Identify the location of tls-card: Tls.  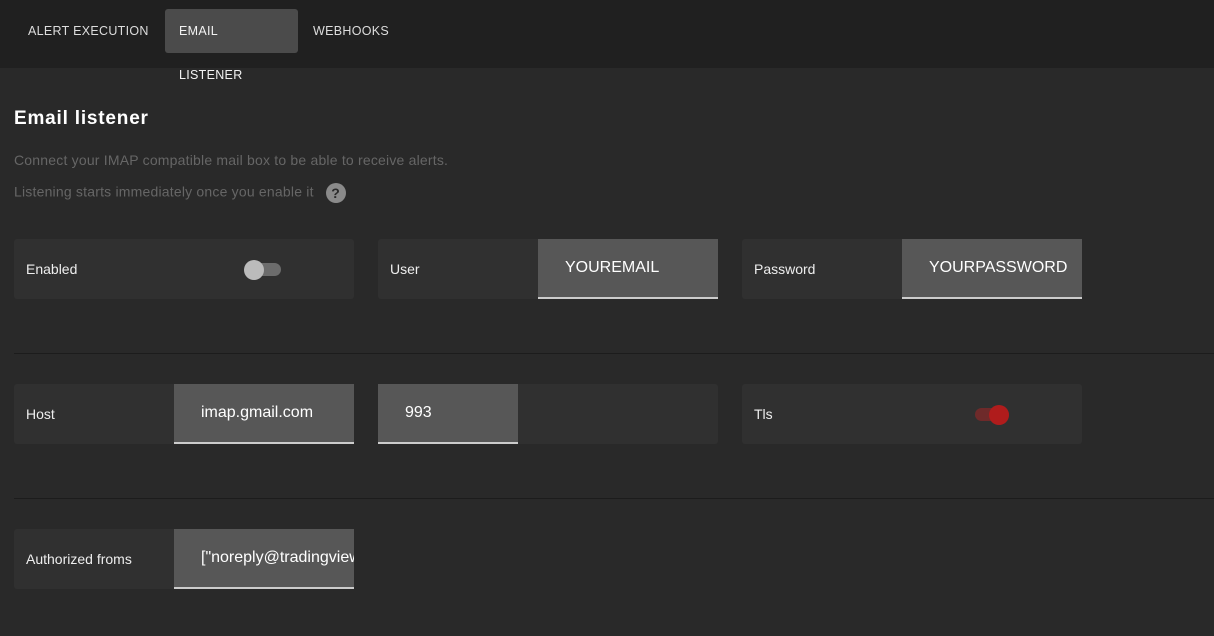
(912, 414).